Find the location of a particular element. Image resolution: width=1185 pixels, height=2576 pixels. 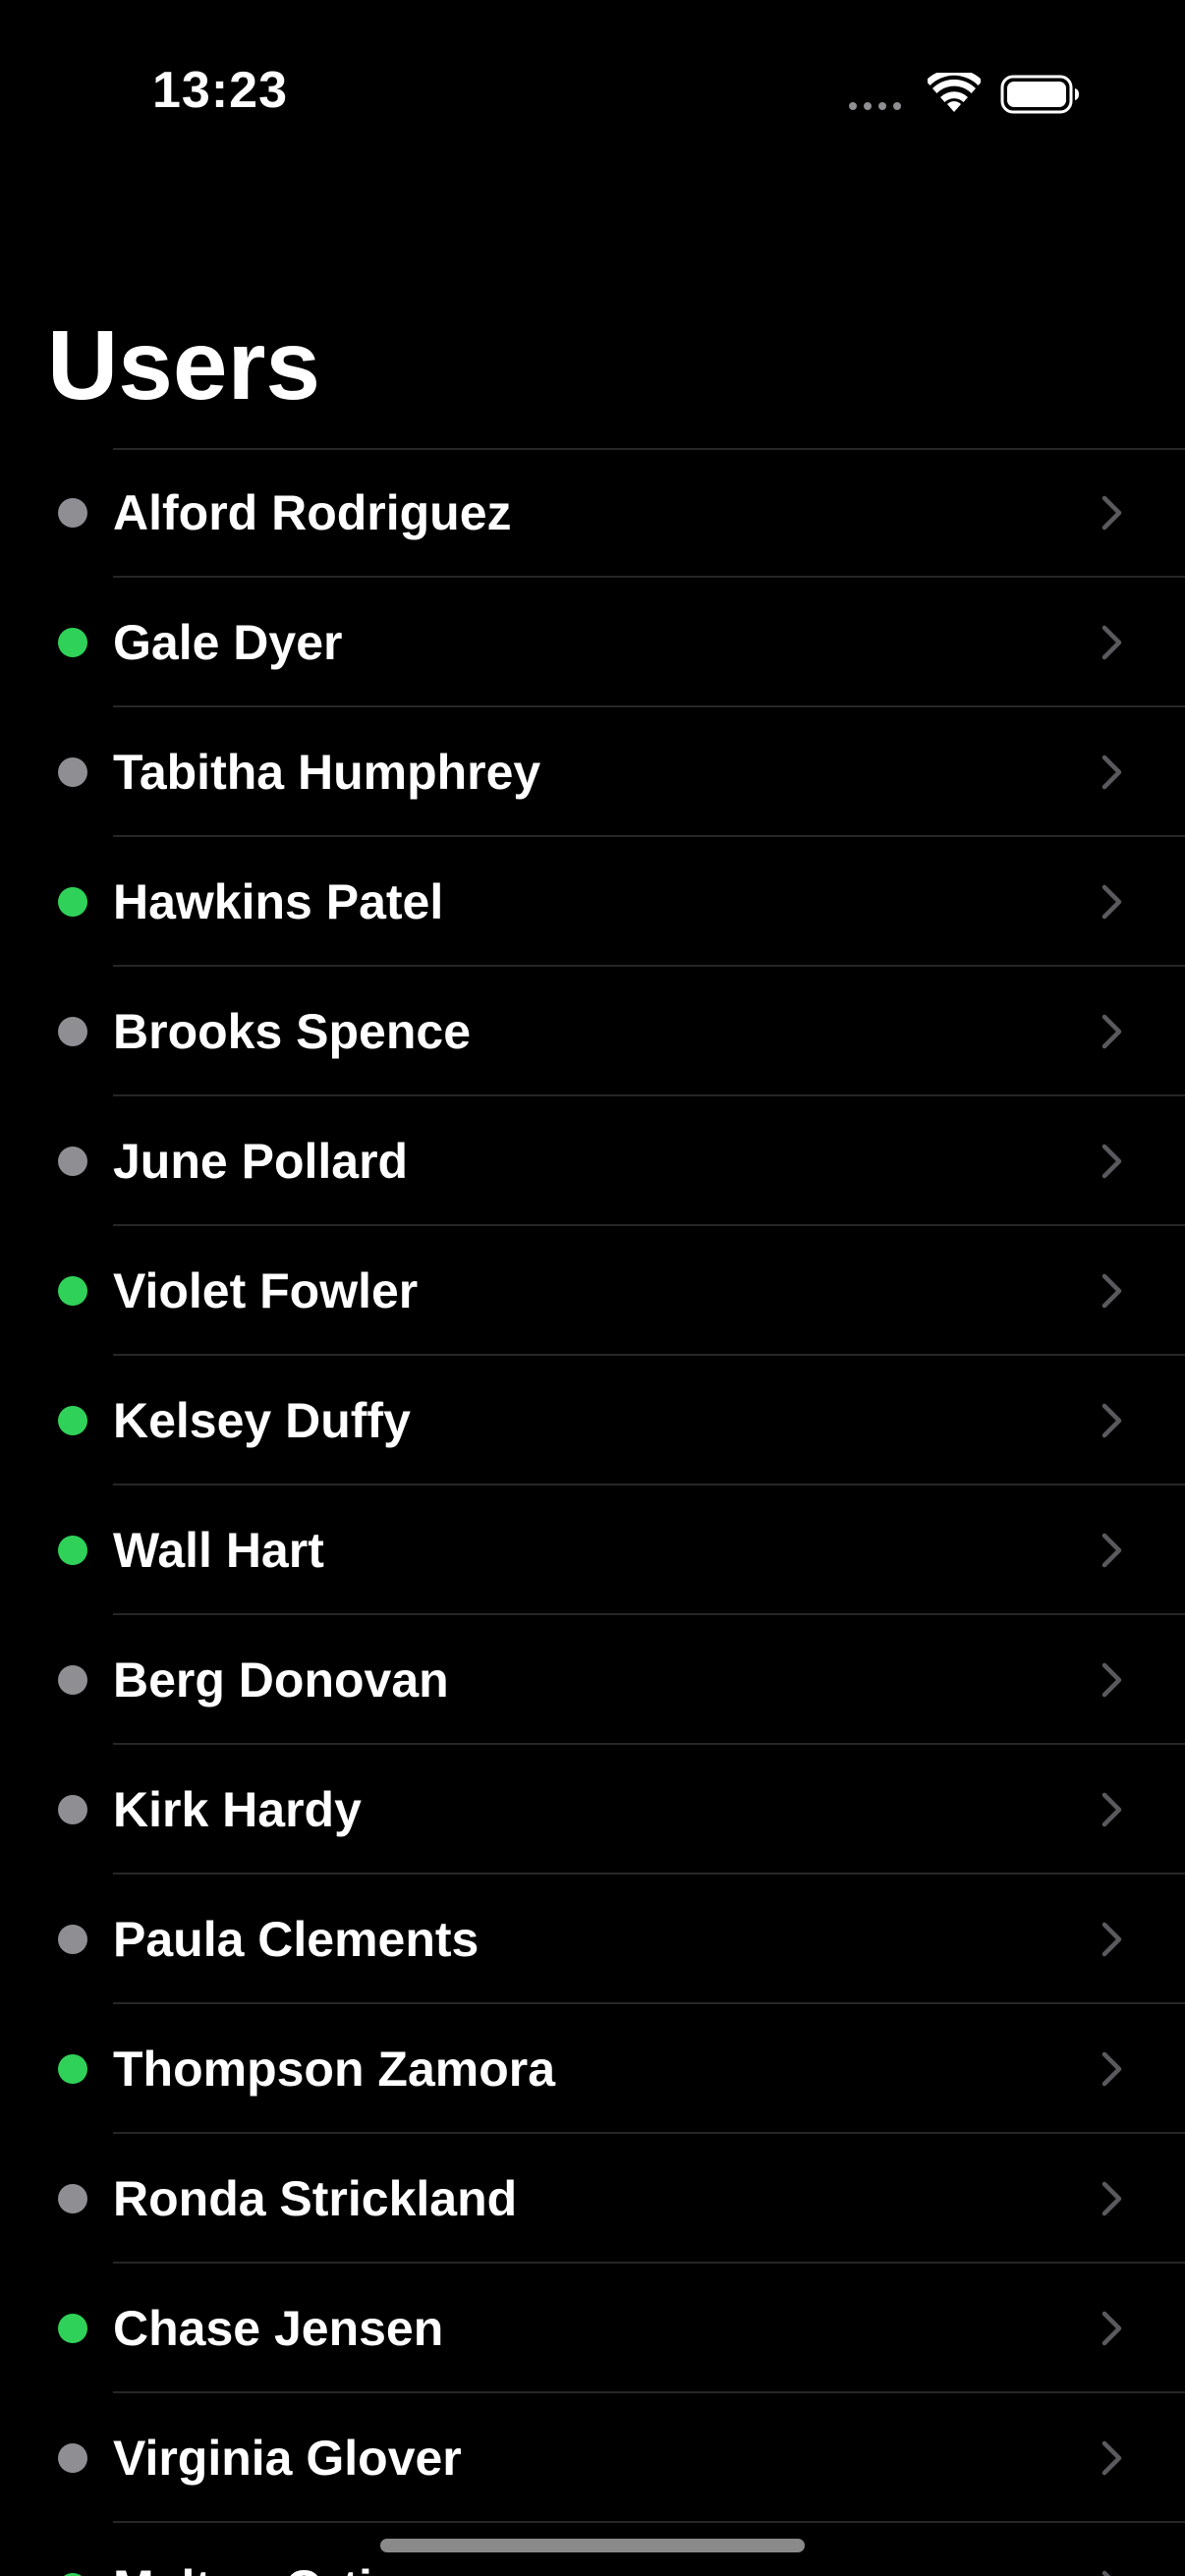

list-item: Brooks Spence is located at coordinates (592, 1031).